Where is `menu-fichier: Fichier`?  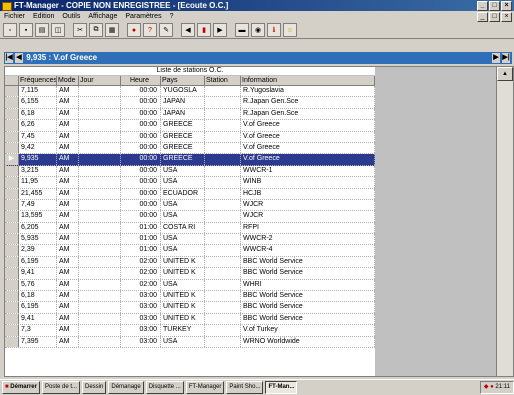 menu-fichier: Fichier is located at coordinates (14, 16).